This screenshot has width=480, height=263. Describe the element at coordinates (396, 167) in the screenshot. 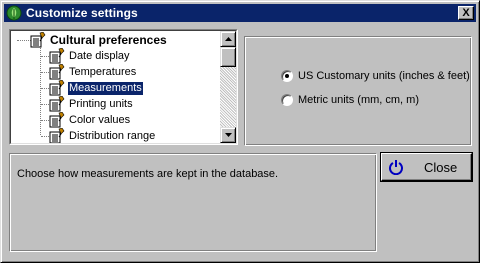

I see `power-icon` at that location.